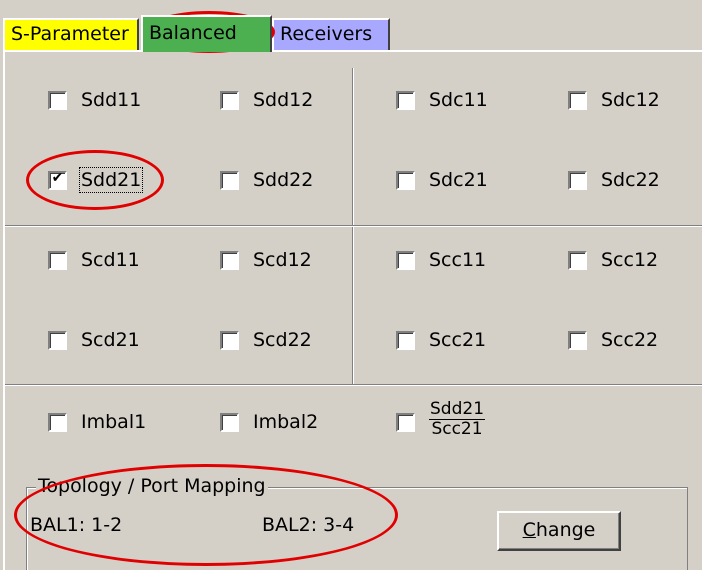 Image resolution: width=702 pixels, height=570 pixels. Describe the element at coordinates (308, 525) in the screenshot. I see `bal2-mapping: BAL2: 3-4` at that location.